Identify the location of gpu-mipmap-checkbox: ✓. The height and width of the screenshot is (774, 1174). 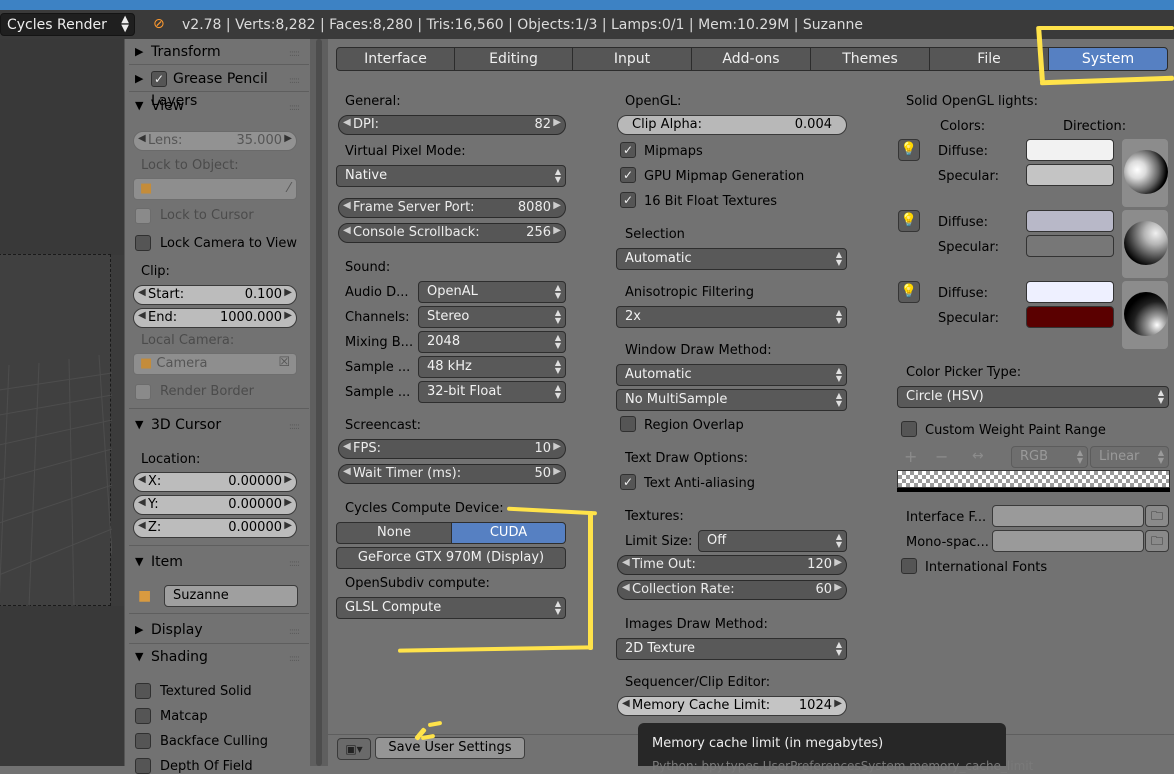
(628, 175).